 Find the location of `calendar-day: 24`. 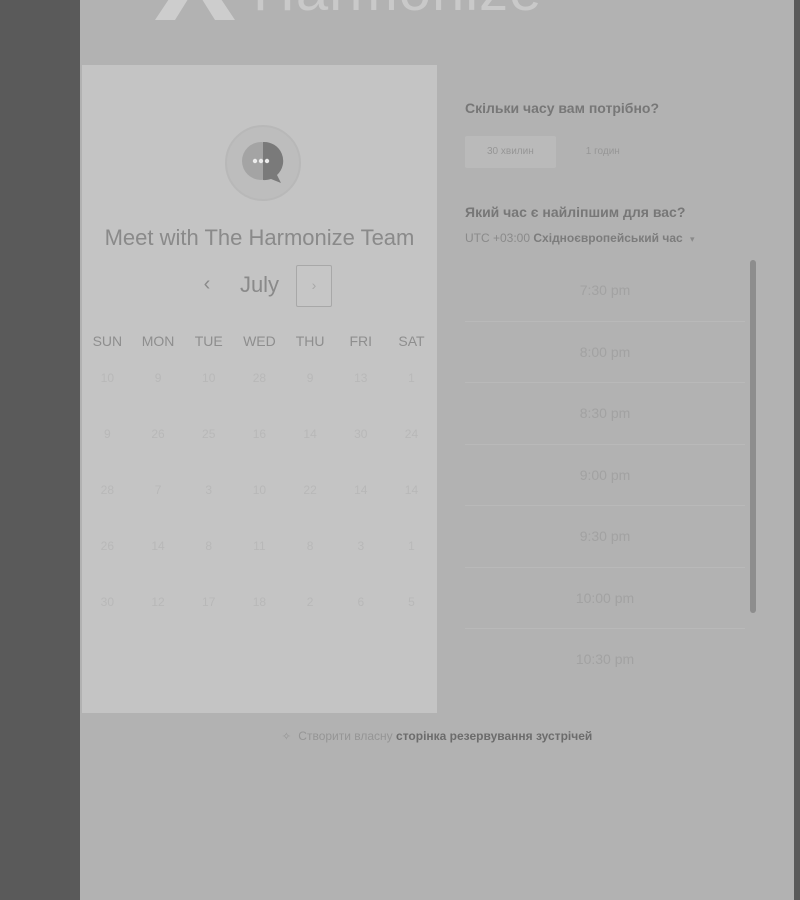

calendar-day: 24 is located at coordinates (411, 434).